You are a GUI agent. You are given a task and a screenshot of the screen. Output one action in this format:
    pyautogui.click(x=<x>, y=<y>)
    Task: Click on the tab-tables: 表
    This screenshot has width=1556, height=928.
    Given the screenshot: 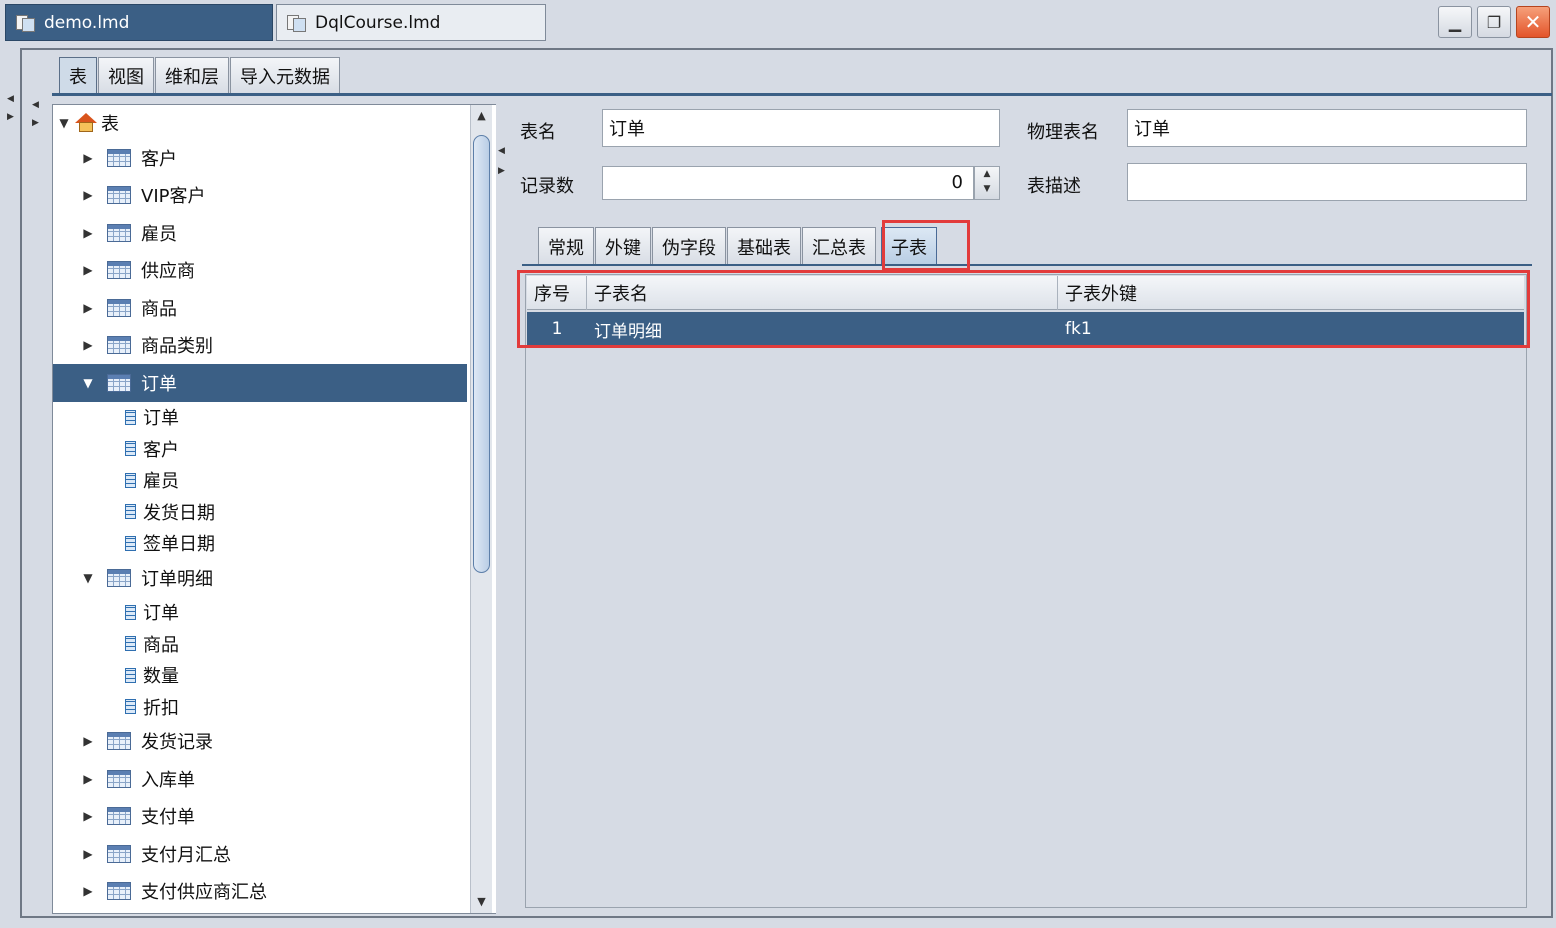 What is the action you would take?
    pyautogui.click(x=78, y=75)
    